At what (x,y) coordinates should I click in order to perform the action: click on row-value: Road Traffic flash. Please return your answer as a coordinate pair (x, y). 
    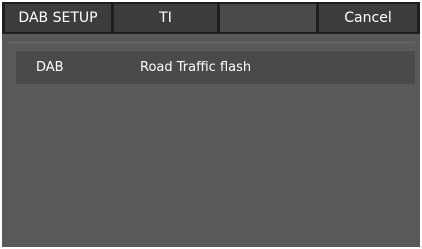
    Looking at the image, I should click on (196, 67).